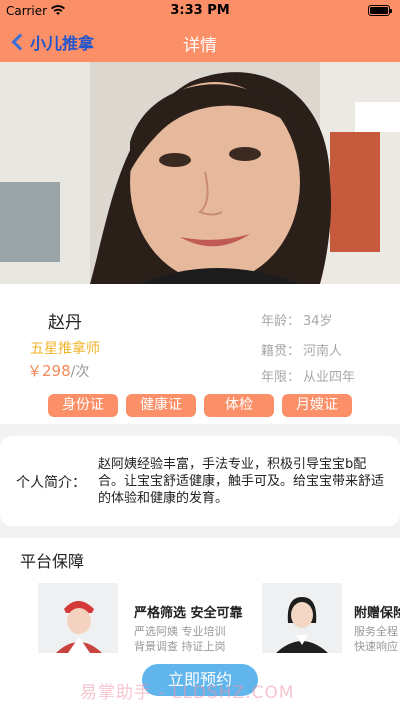  I want to click on guarantee-line-2b: 快速响应, so click(376, 646).